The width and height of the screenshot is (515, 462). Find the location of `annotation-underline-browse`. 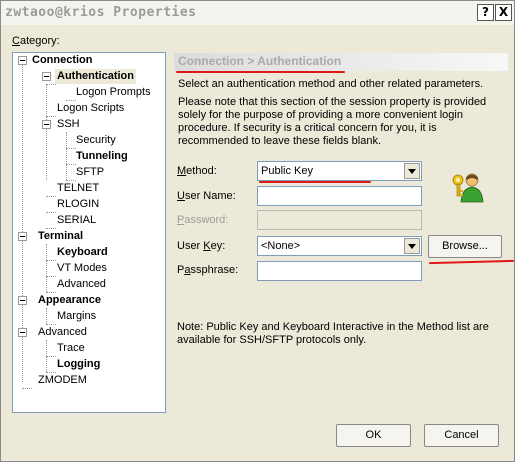

annotation-underline-browse is located at coordinates (471, 262).